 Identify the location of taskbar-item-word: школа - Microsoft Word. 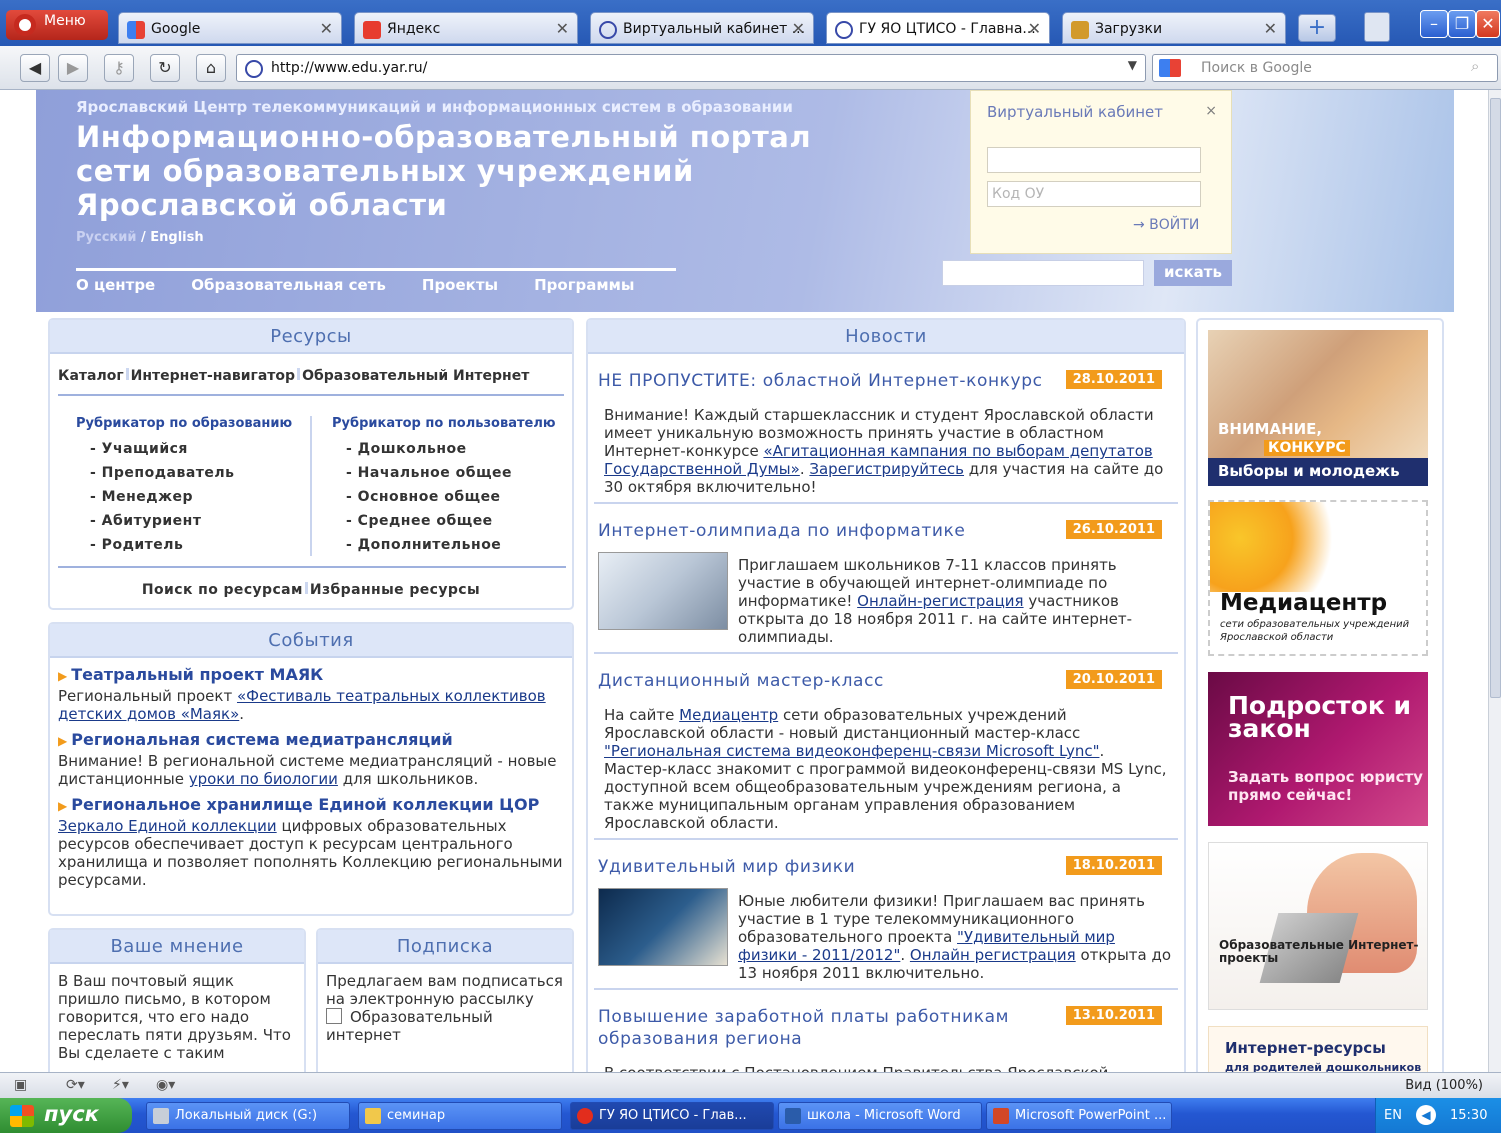
(880, 1116).